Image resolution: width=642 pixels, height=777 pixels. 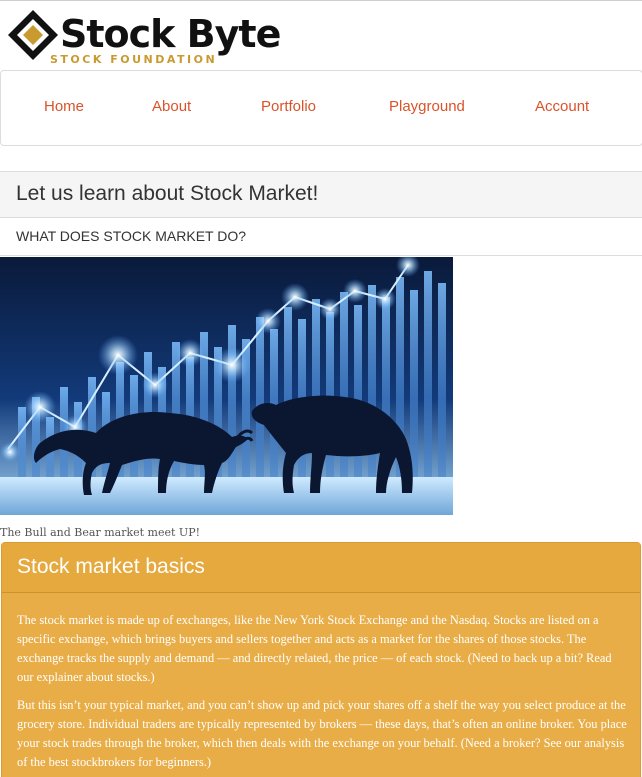 I want to click on nav-playground-link: Playground, so click(x=427, y=106).